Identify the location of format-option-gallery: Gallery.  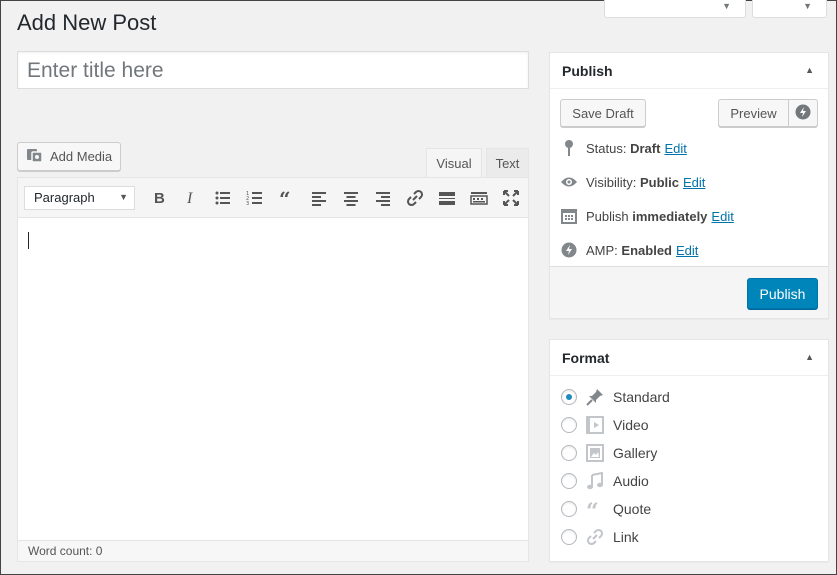
(609, 453).